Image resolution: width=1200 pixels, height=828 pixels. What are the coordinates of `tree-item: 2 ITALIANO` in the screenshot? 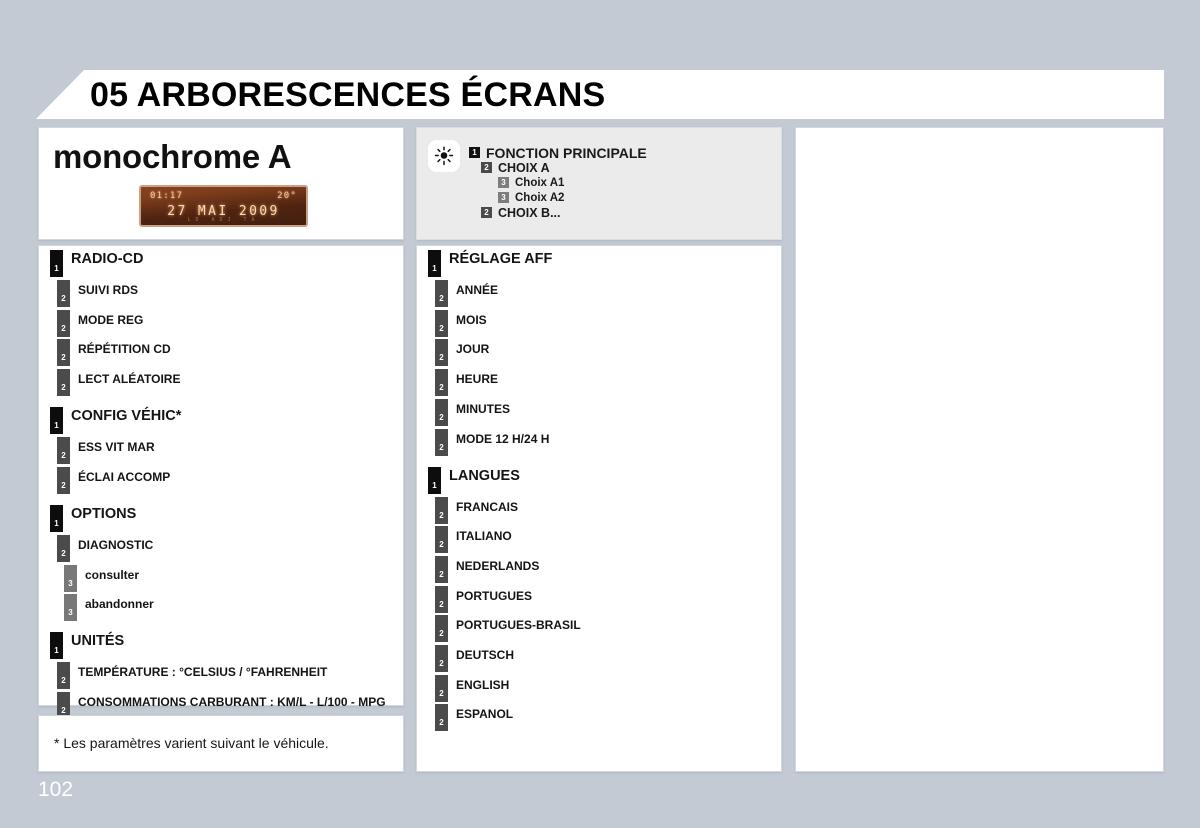 It's located at (473, 540).